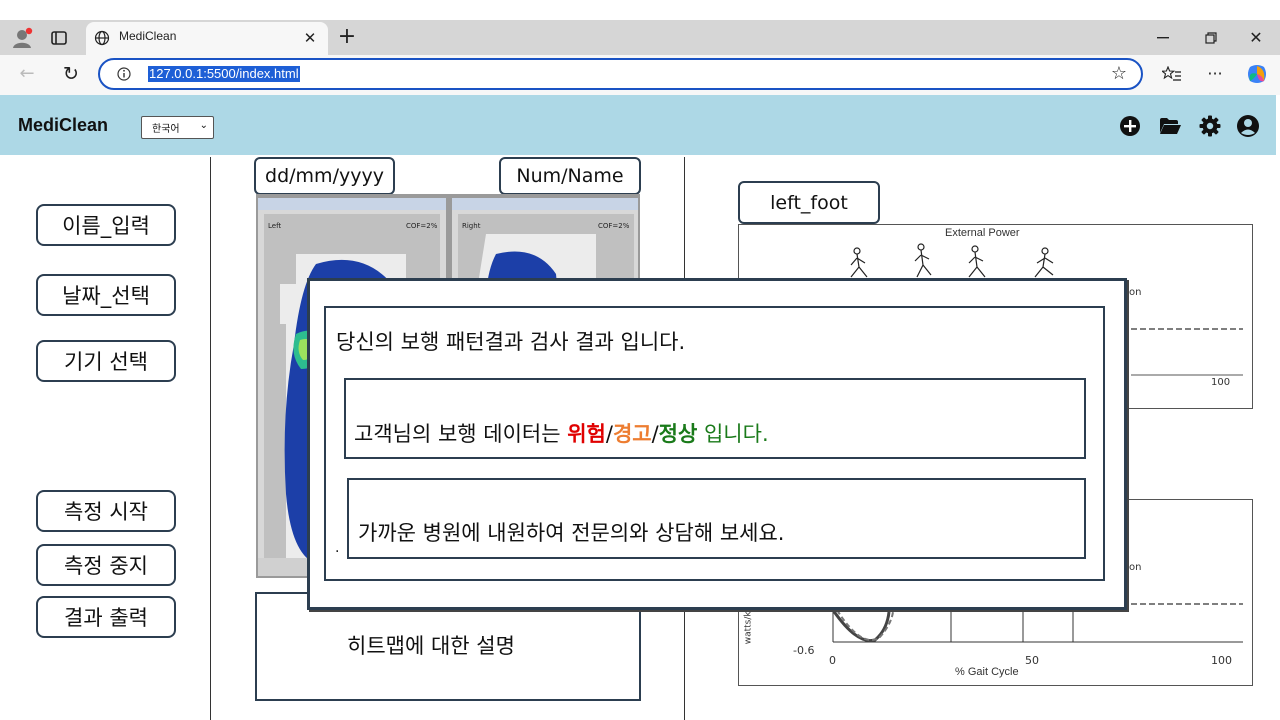  I want to click on start-measure-label: 측정 시작, so click(106, 512).